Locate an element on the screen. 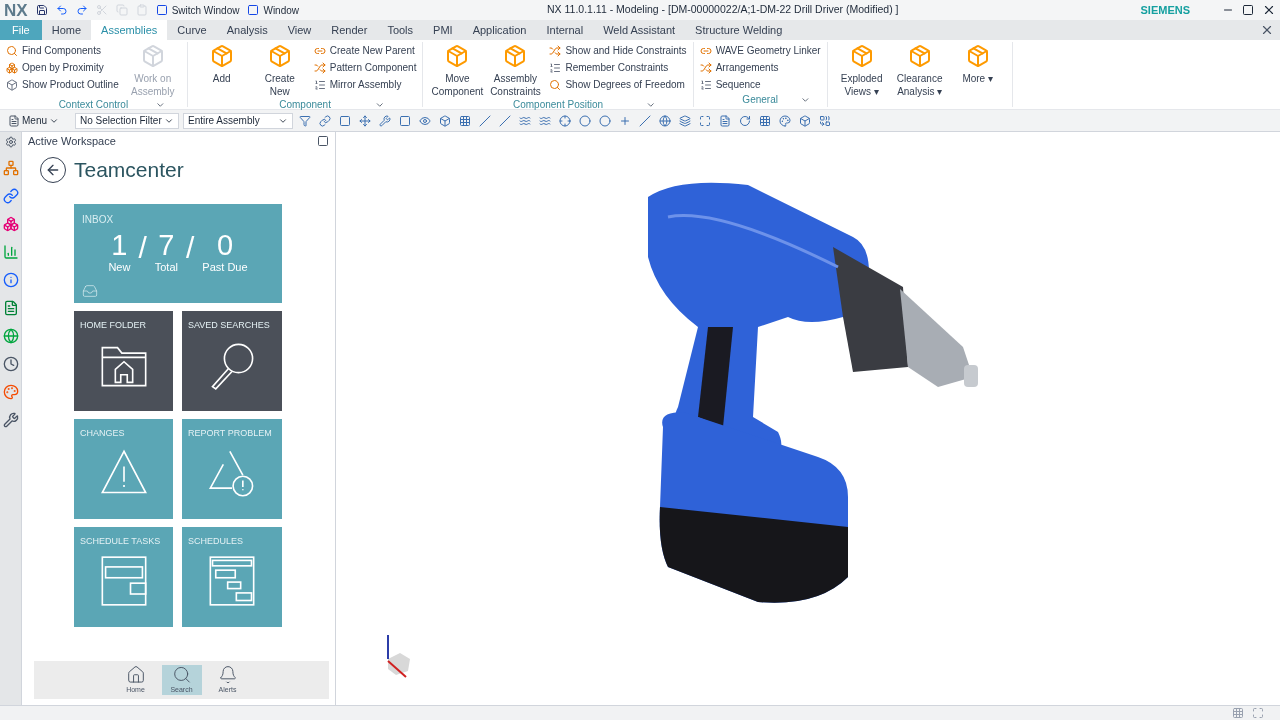 This screenshot has width=1280, height=720. ribbon-button: Exploded Views ▾ is located at coordinates (861, 74).